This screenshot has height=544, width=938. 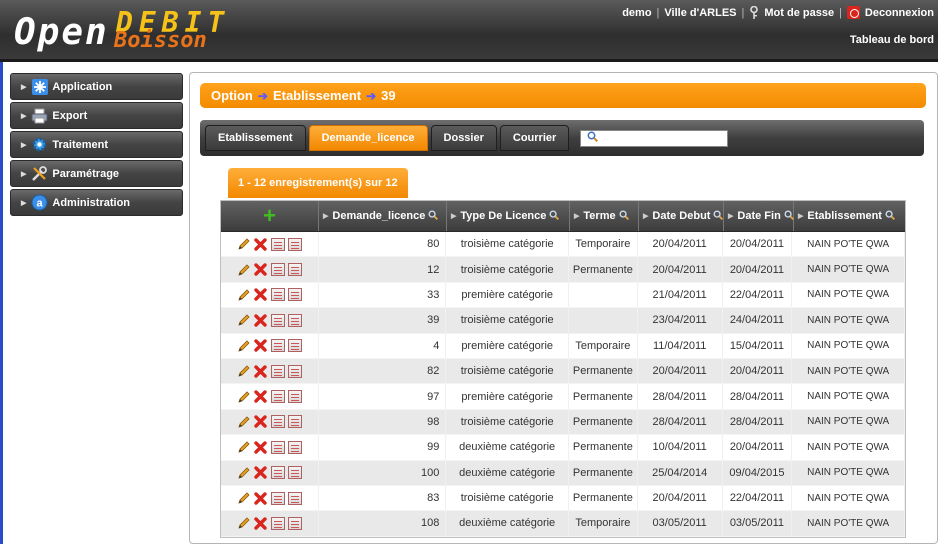 I want to click on tab-courrier: Courrier, so click(x=534, y=138).